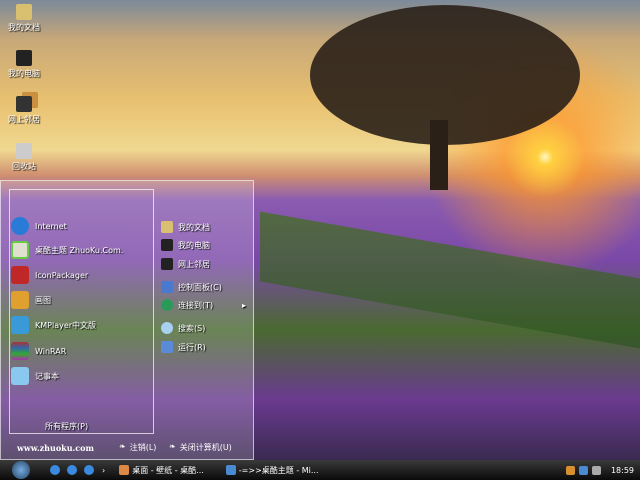 This screenshot has width=640, height=480. I want to click on label: 运行(R), so click(192, 347).